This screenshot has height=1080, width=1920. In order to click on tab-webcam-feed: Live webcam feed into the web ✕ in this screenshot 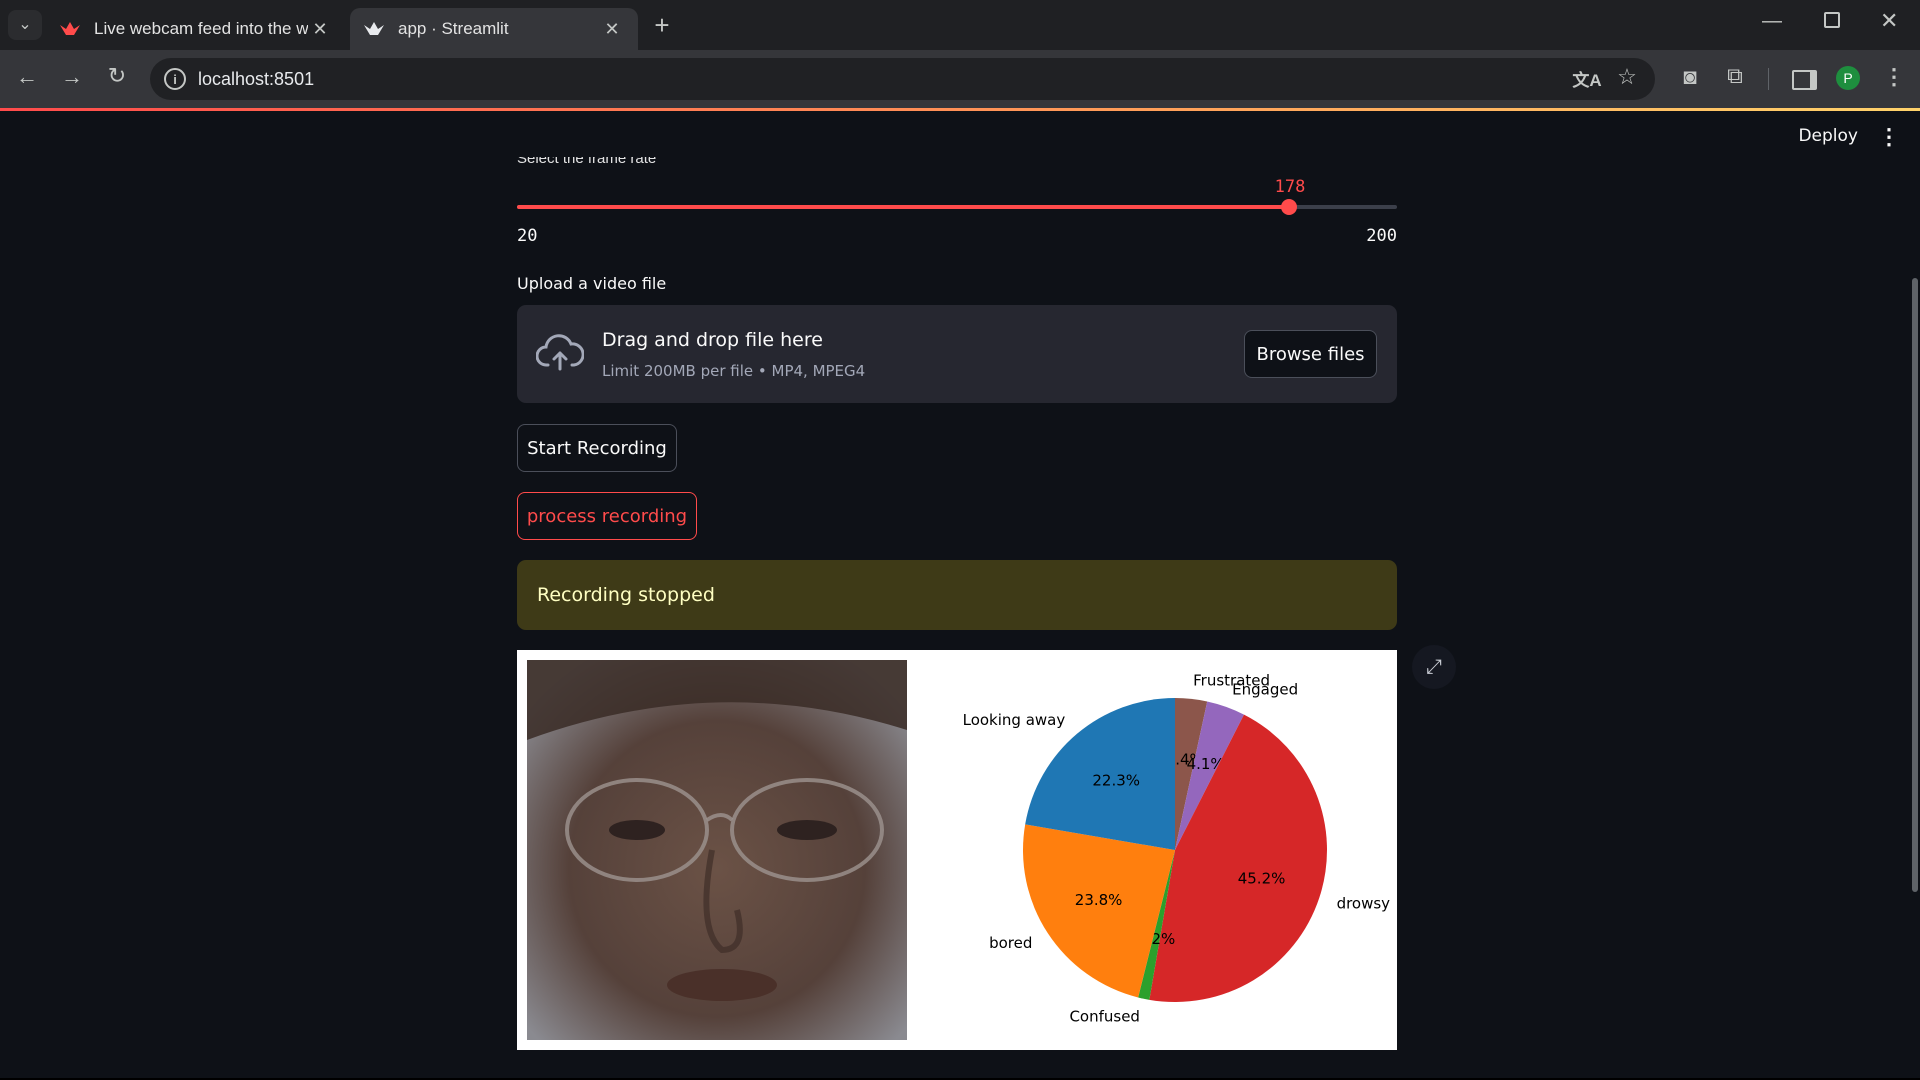, I will do `click(196, 29)`.